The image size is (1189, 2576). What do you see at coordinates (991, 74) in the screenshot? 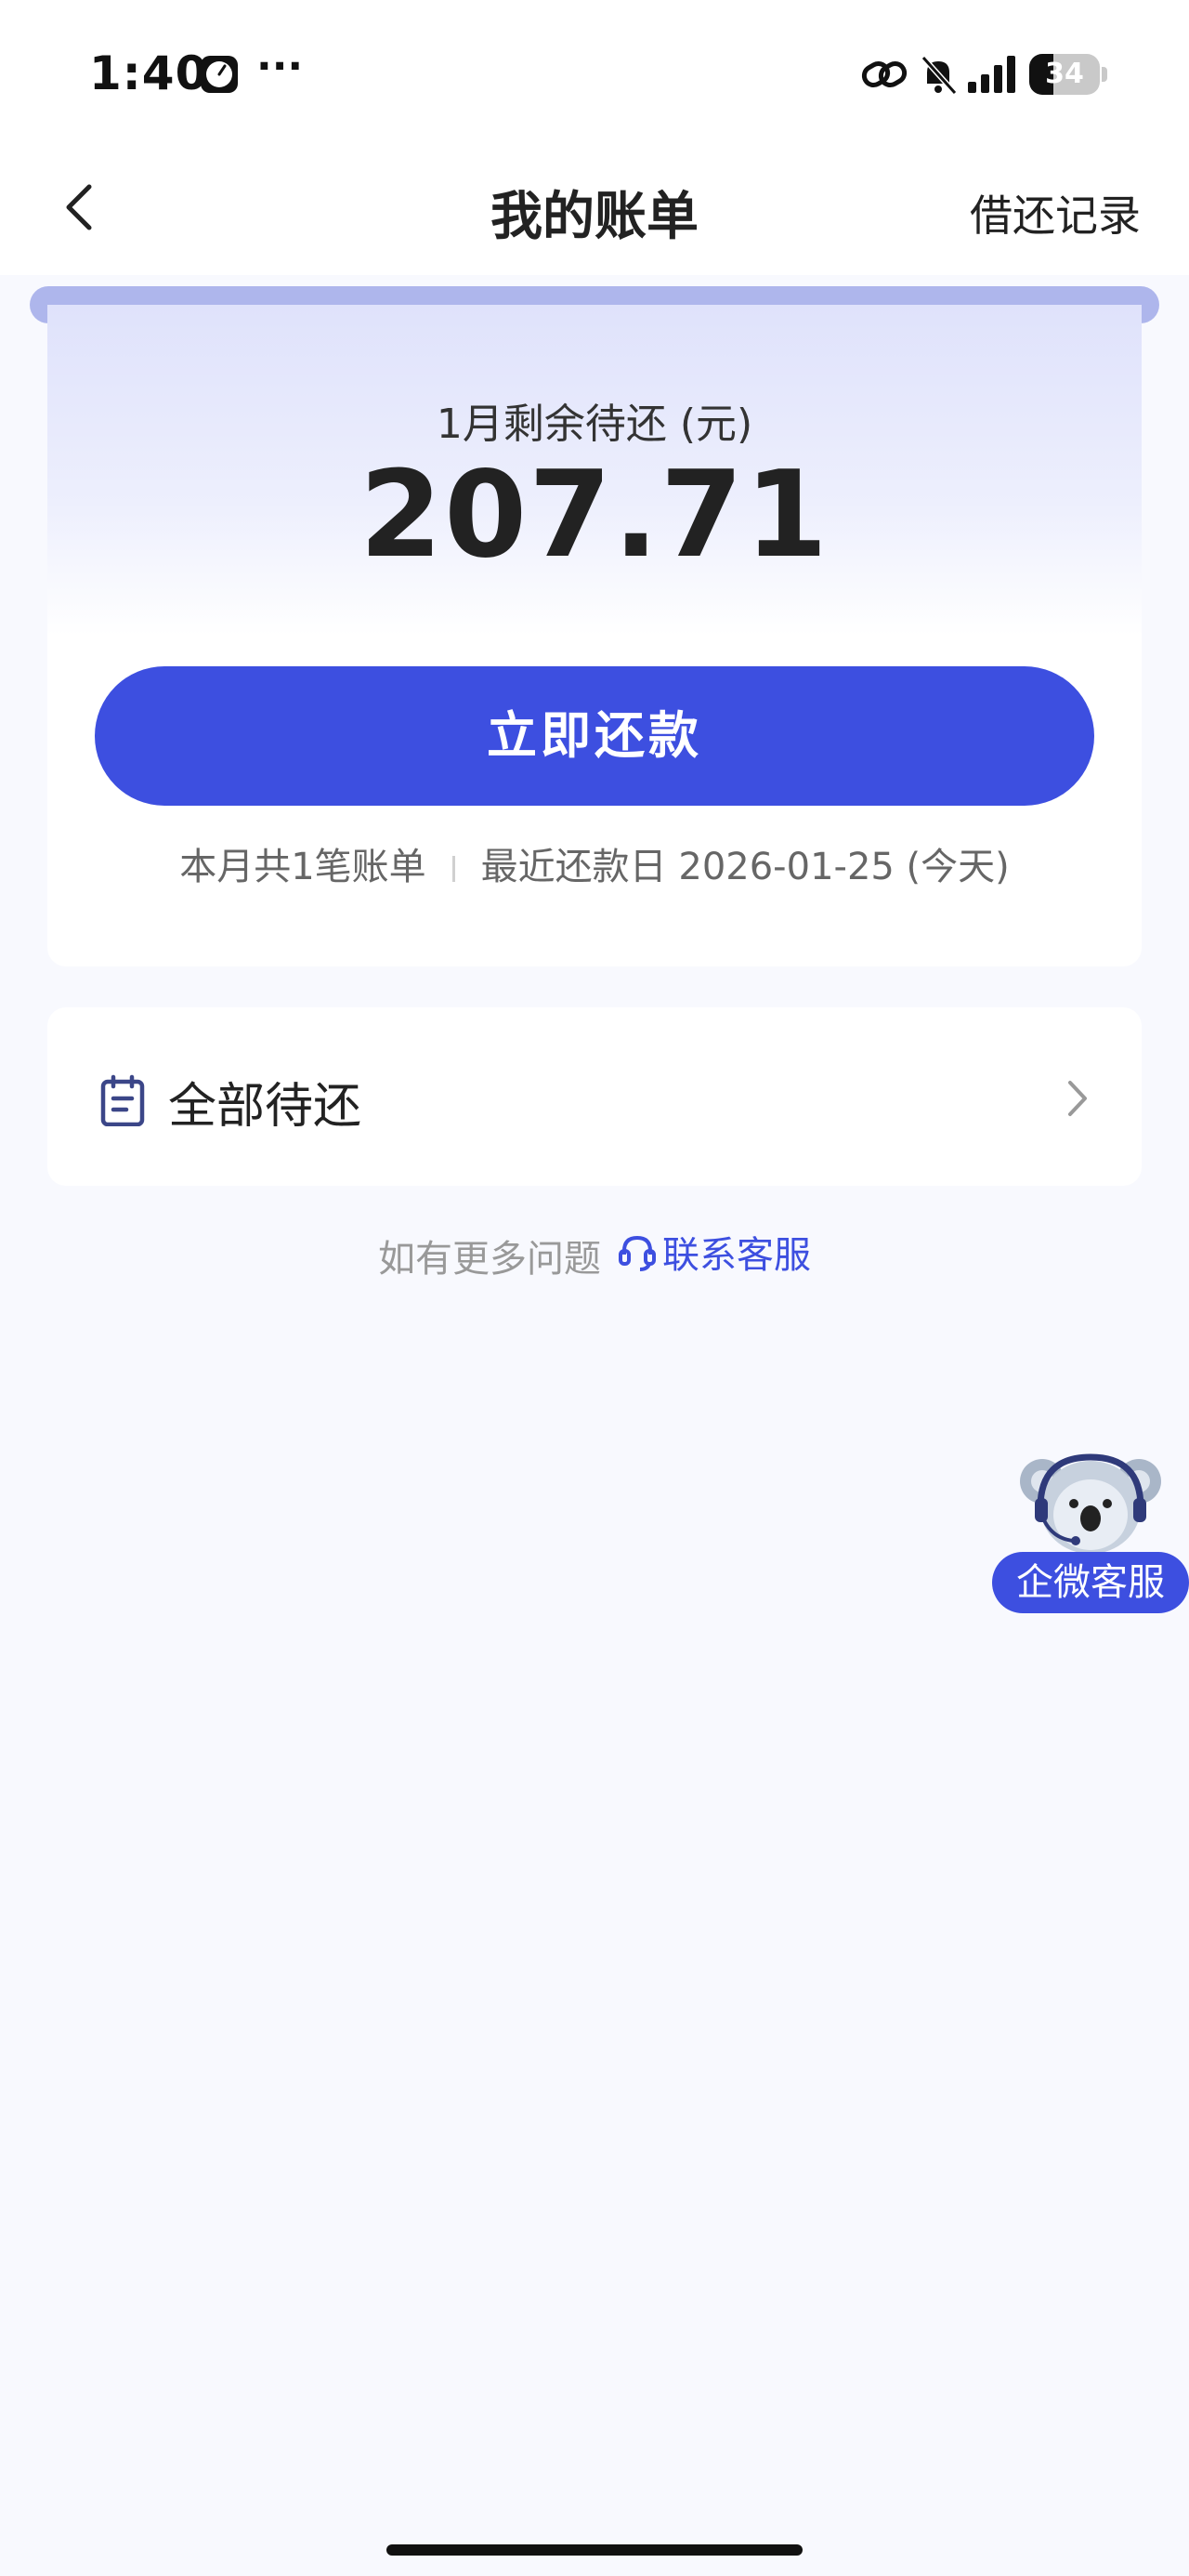
I see `signal-icon` at bounding box center [991, 74].